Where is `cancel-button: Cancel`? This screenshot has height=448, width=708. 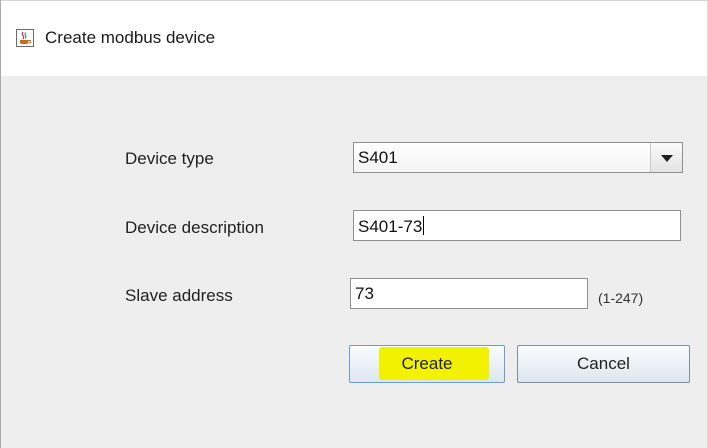
cancel-button: Cancel is located at coordinates (603, 364).